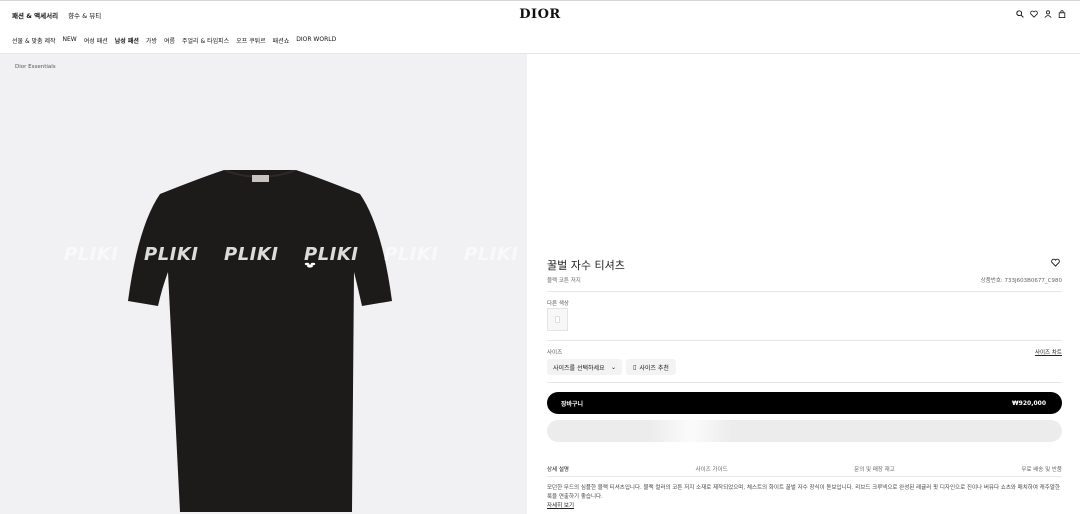 The height and width of the screenshot is (514, 1080). I want to click on header-icons, so click(1041, 14).